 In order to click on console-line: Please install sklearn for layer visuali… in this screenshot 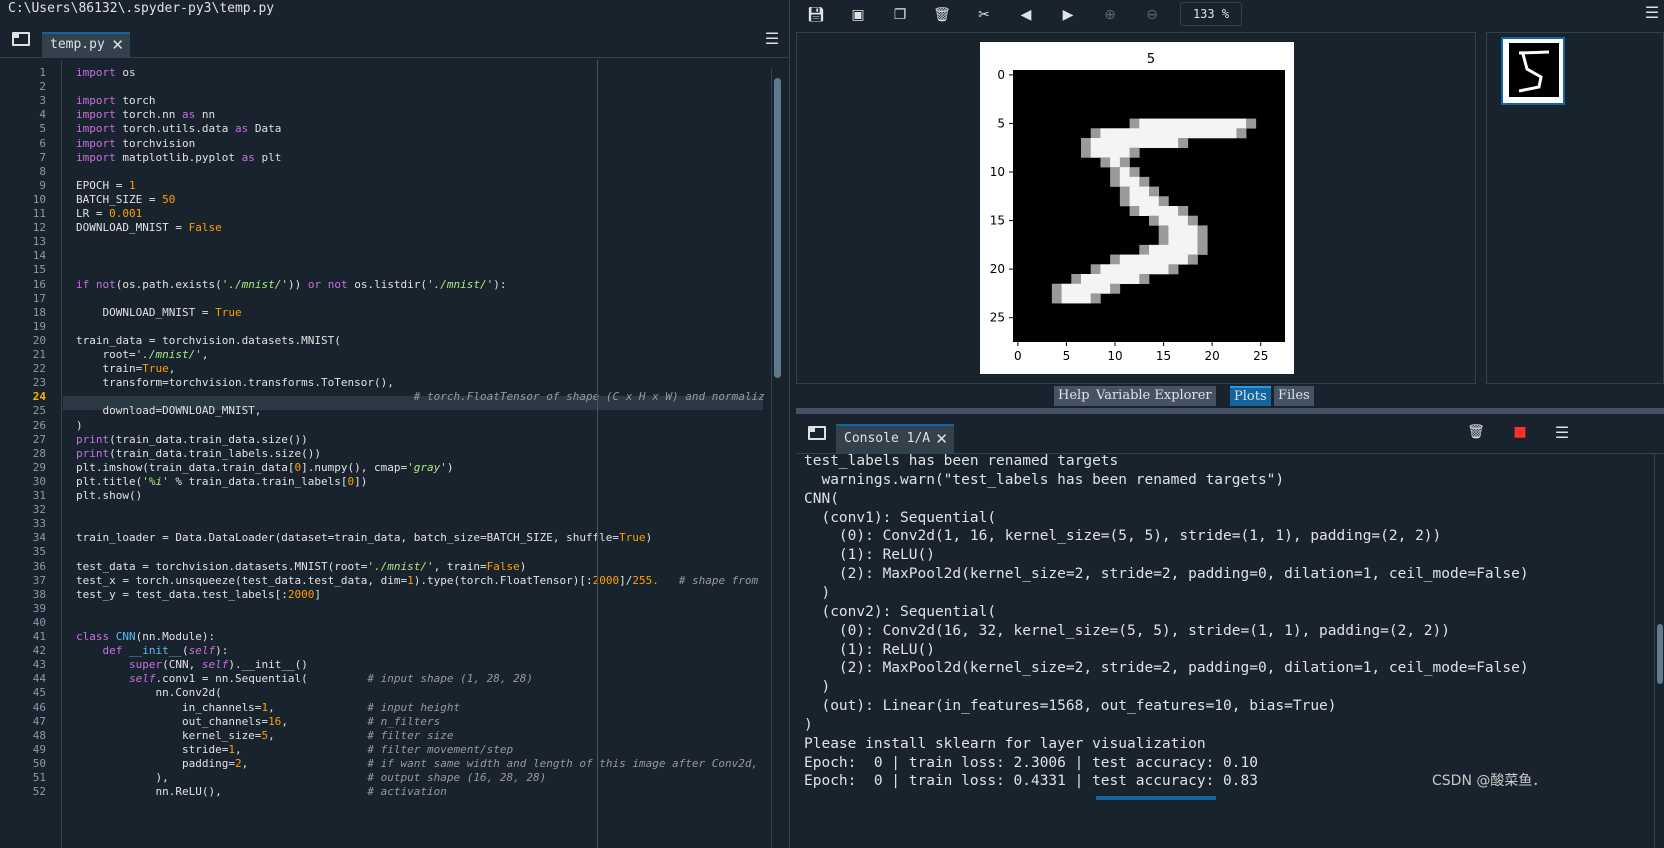, I will do `click(1005, 743)`.